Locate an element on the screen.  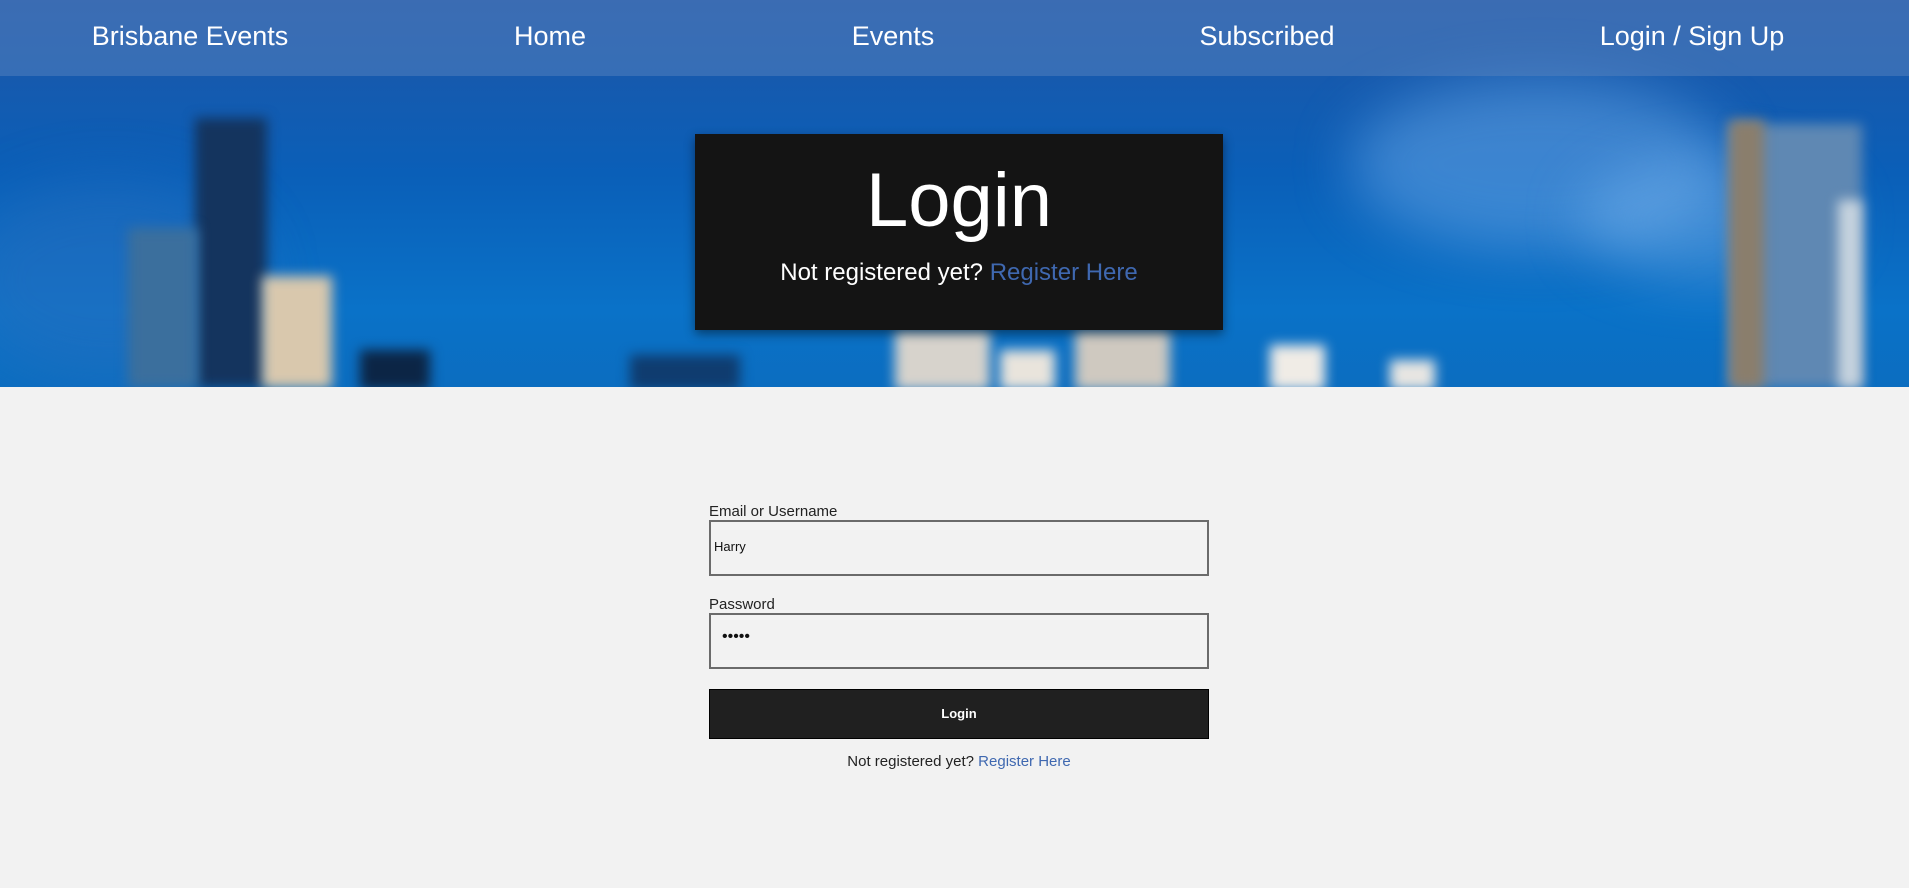
nav-item-login-signup: Login / Sign Up is located at coordinates (1692, 38).